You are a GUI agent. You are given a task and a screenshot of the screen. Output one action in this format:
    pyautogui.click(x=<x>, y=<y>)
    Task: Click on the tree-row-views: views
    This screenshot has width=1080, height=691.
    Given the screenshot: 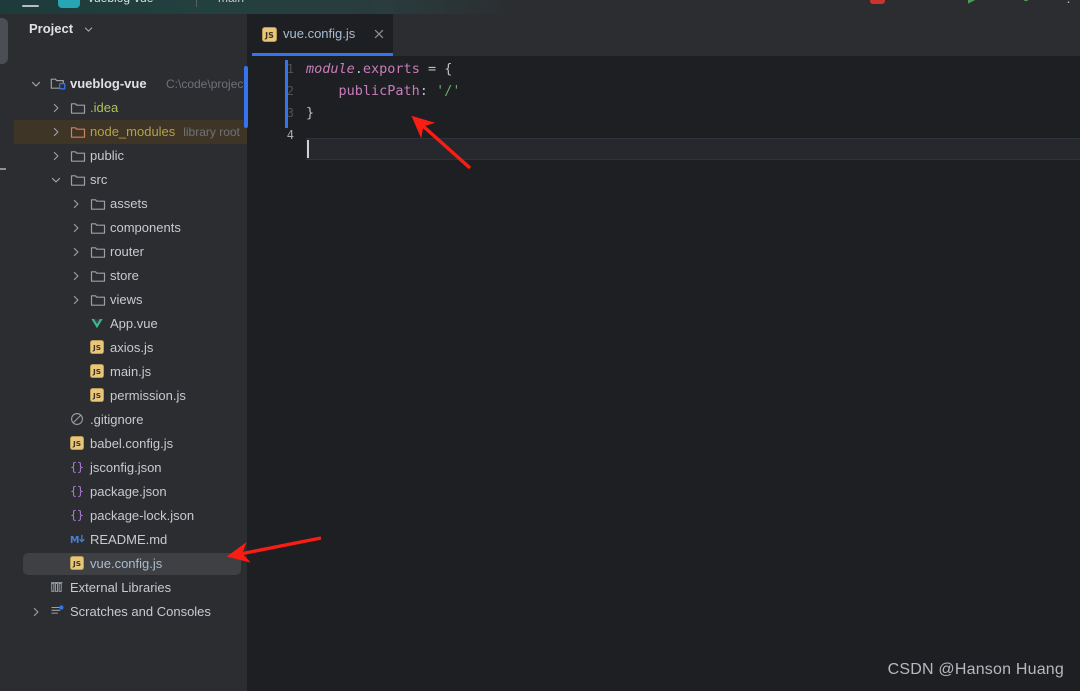 What is the action you would take?
    pyautogui.click(x=130, y=300)
    